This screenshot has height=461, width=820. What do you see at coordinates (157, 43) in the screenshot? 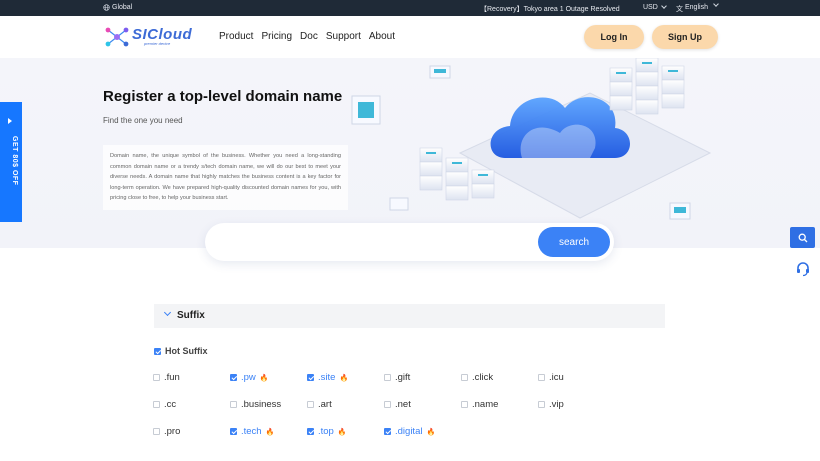
I see `logo-tagline: premier device` at bounding box center [157, 43].